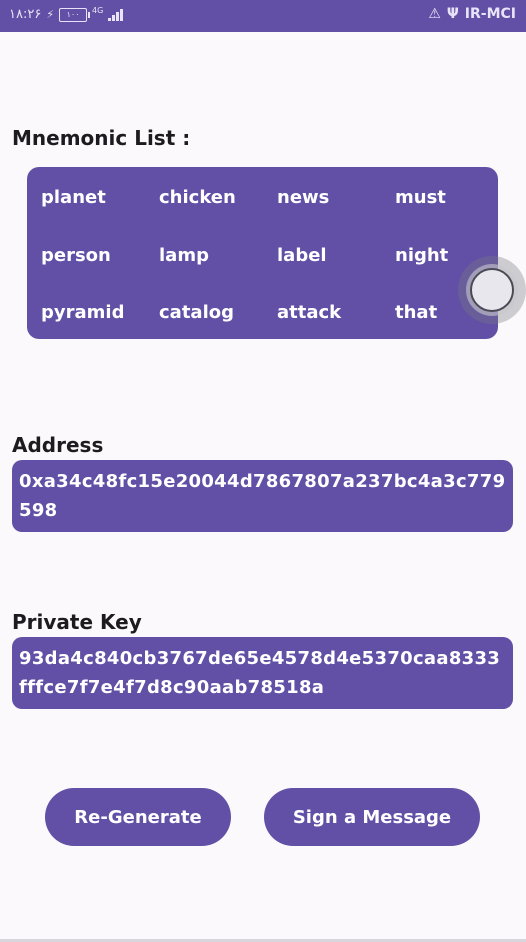  What do you see at coordinates (77, 622) in the screenshot?
I see `private-key-title: Private Key` at bounding box center [77, 622].